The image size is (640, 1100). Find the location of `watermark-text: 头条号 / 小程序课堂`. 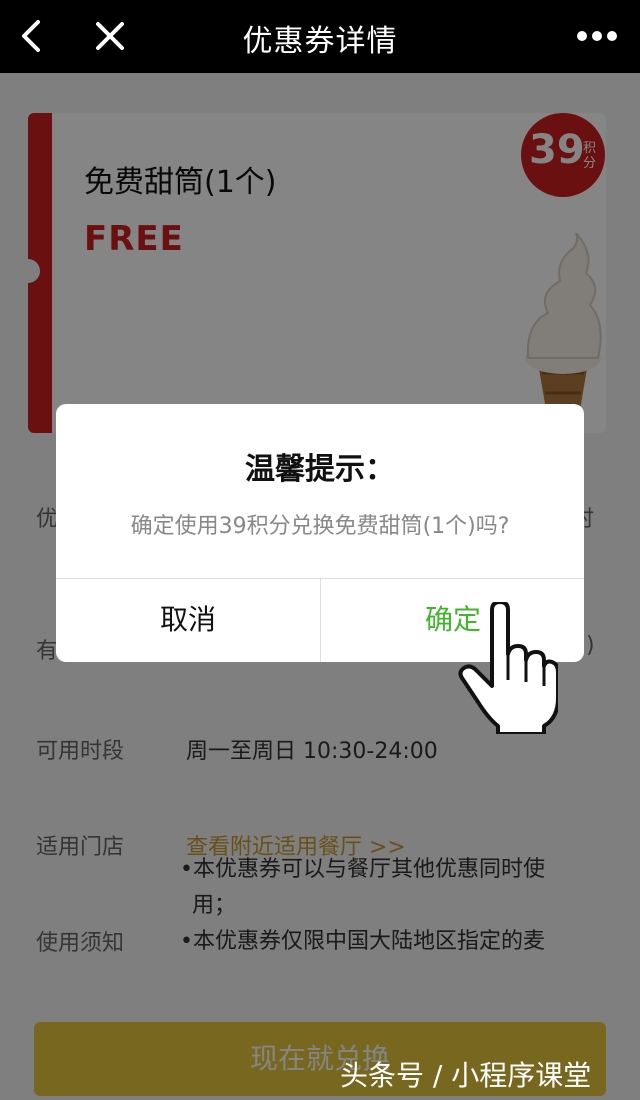

watermark-text: 头条号 / 小程序课堂 is located at coordinates (466, 1075).